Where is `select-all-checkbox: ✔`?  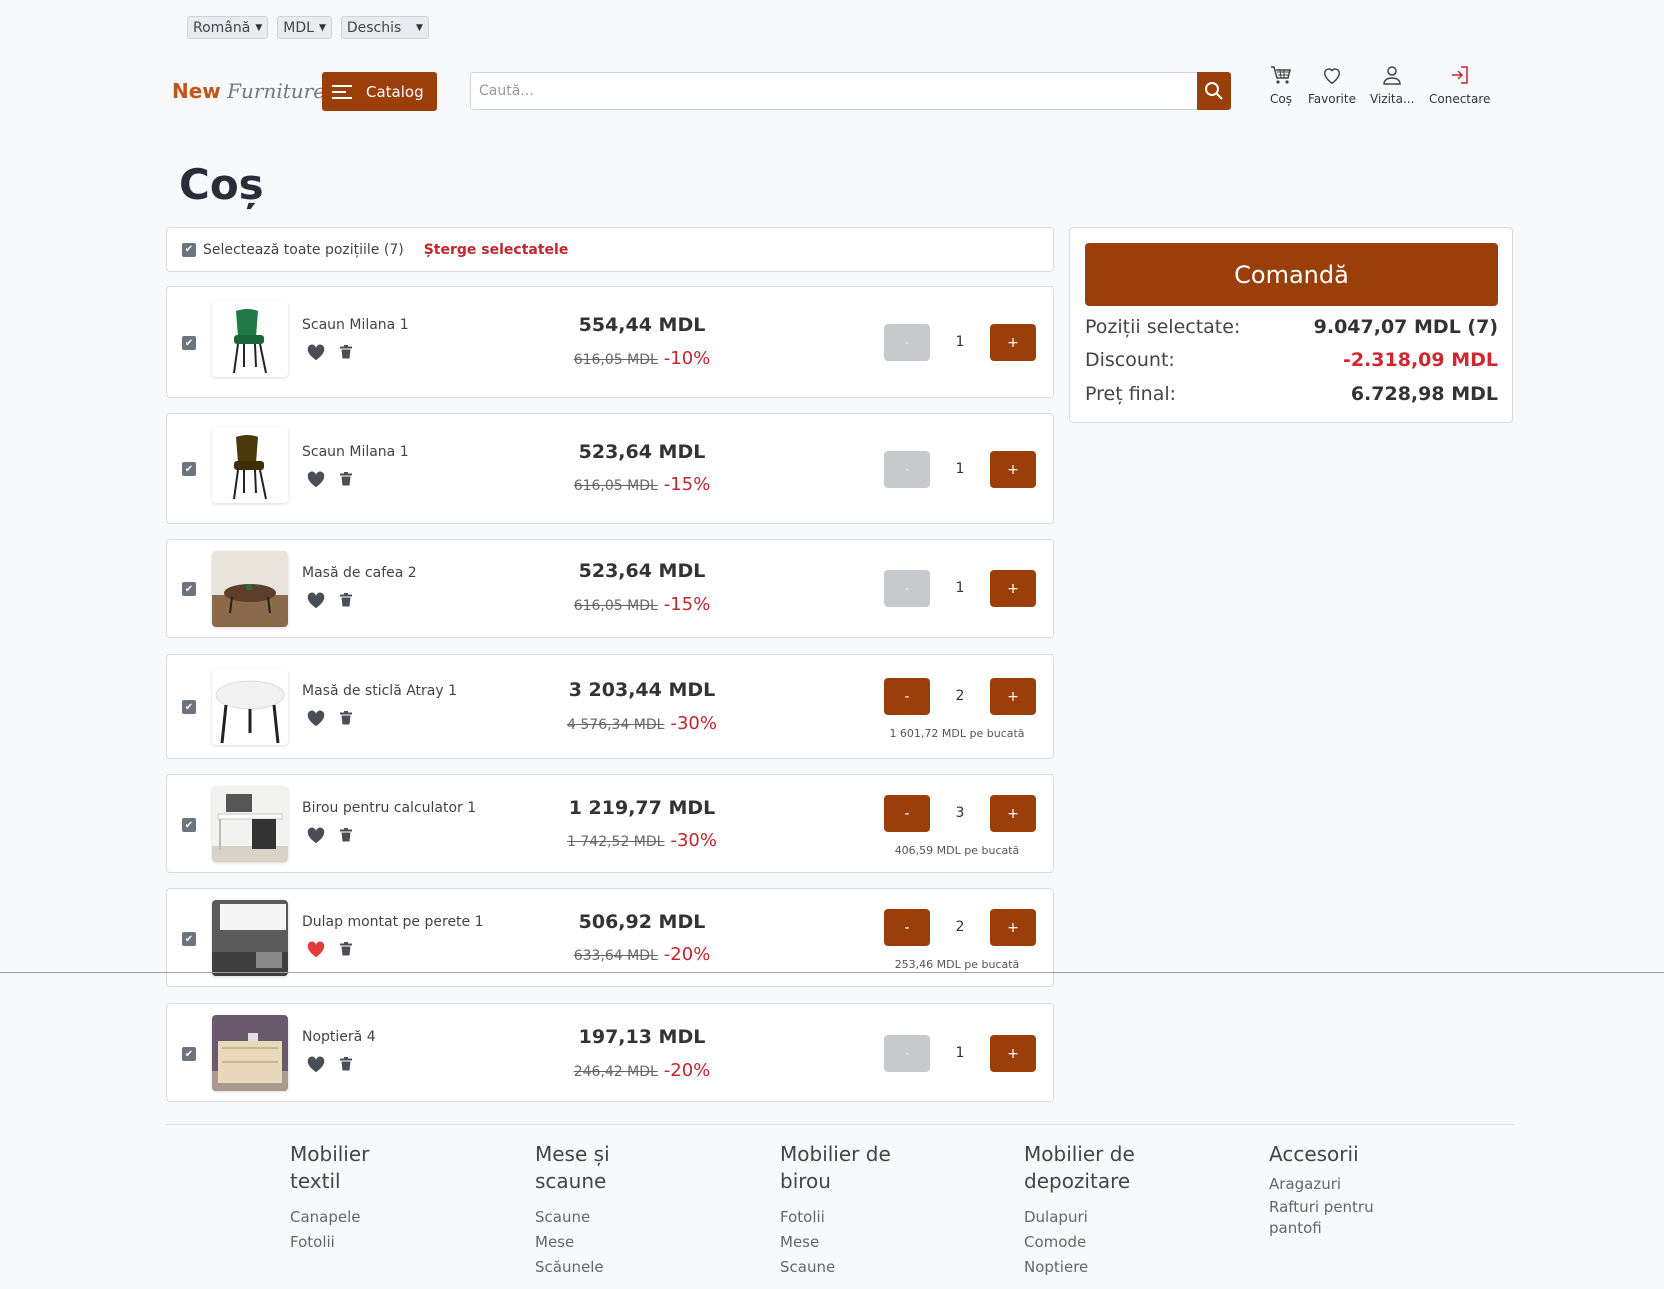
select-all-checkbox: ✔ is located at coordinates (189, 249).